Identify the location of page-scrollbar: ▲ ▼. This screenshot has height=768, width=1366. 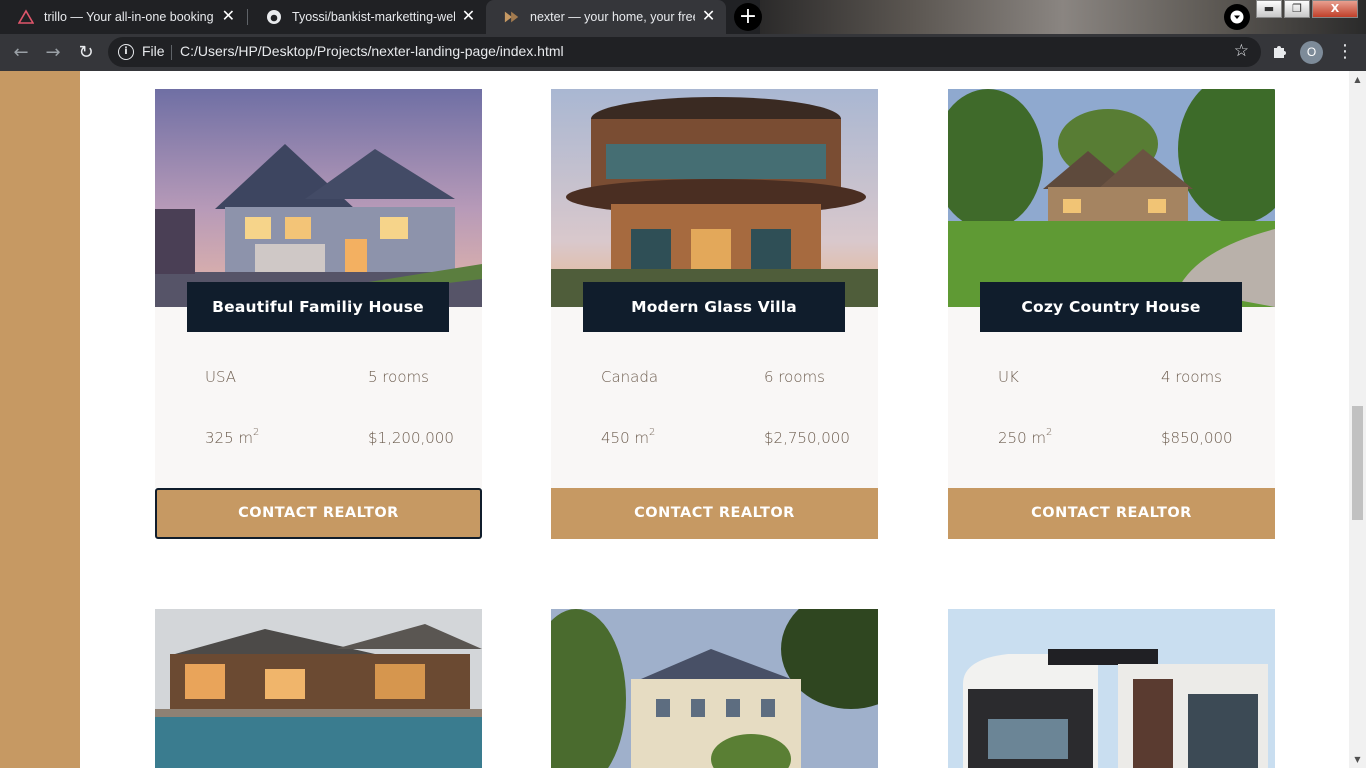
(1357, 419).